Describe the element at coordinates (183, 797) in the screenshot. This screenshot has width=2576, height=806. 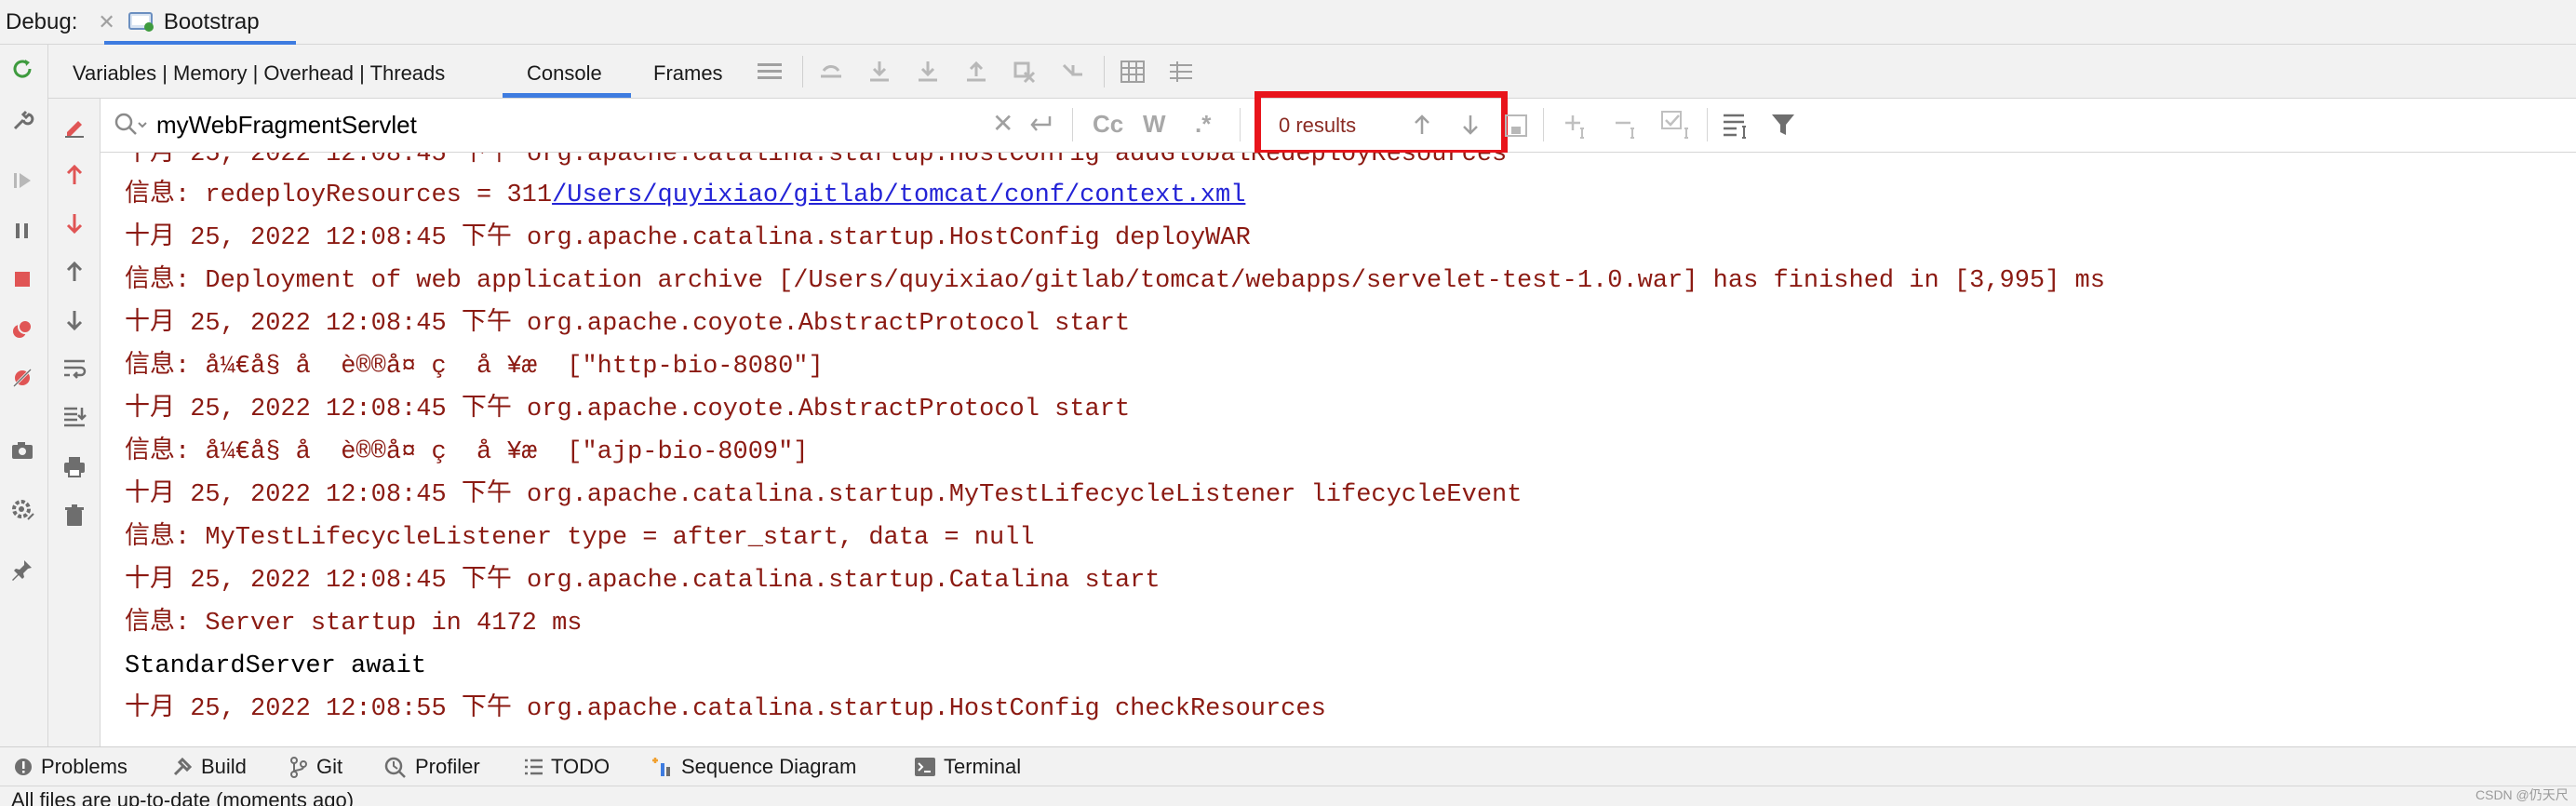
I see `status-message: All files are up-to-date (moments ago)` at that location.